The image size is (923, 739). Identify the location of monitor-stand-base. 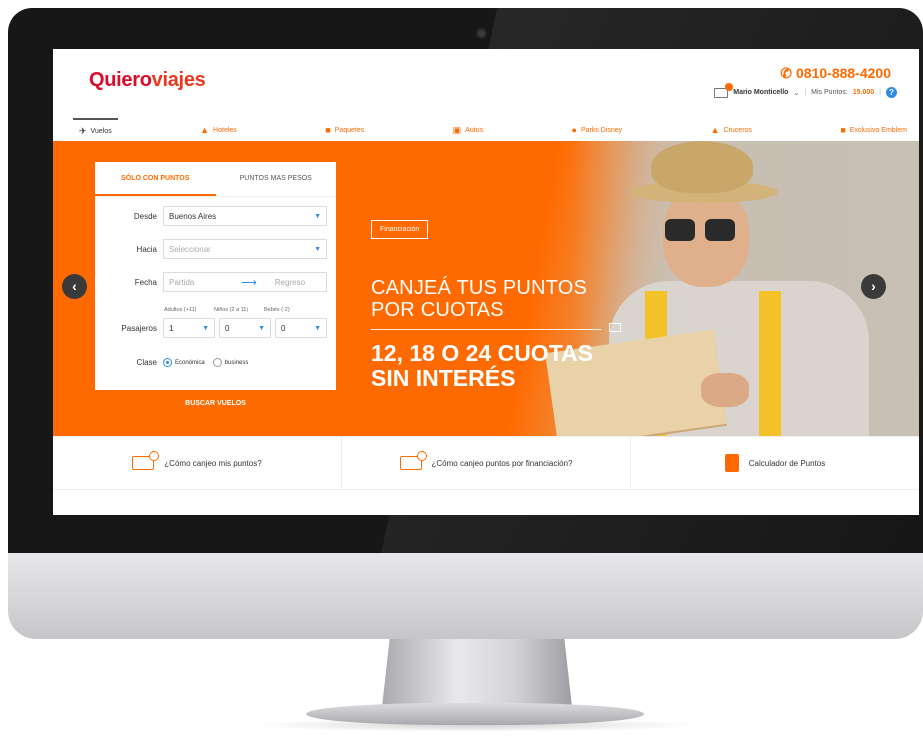
(475, 714).